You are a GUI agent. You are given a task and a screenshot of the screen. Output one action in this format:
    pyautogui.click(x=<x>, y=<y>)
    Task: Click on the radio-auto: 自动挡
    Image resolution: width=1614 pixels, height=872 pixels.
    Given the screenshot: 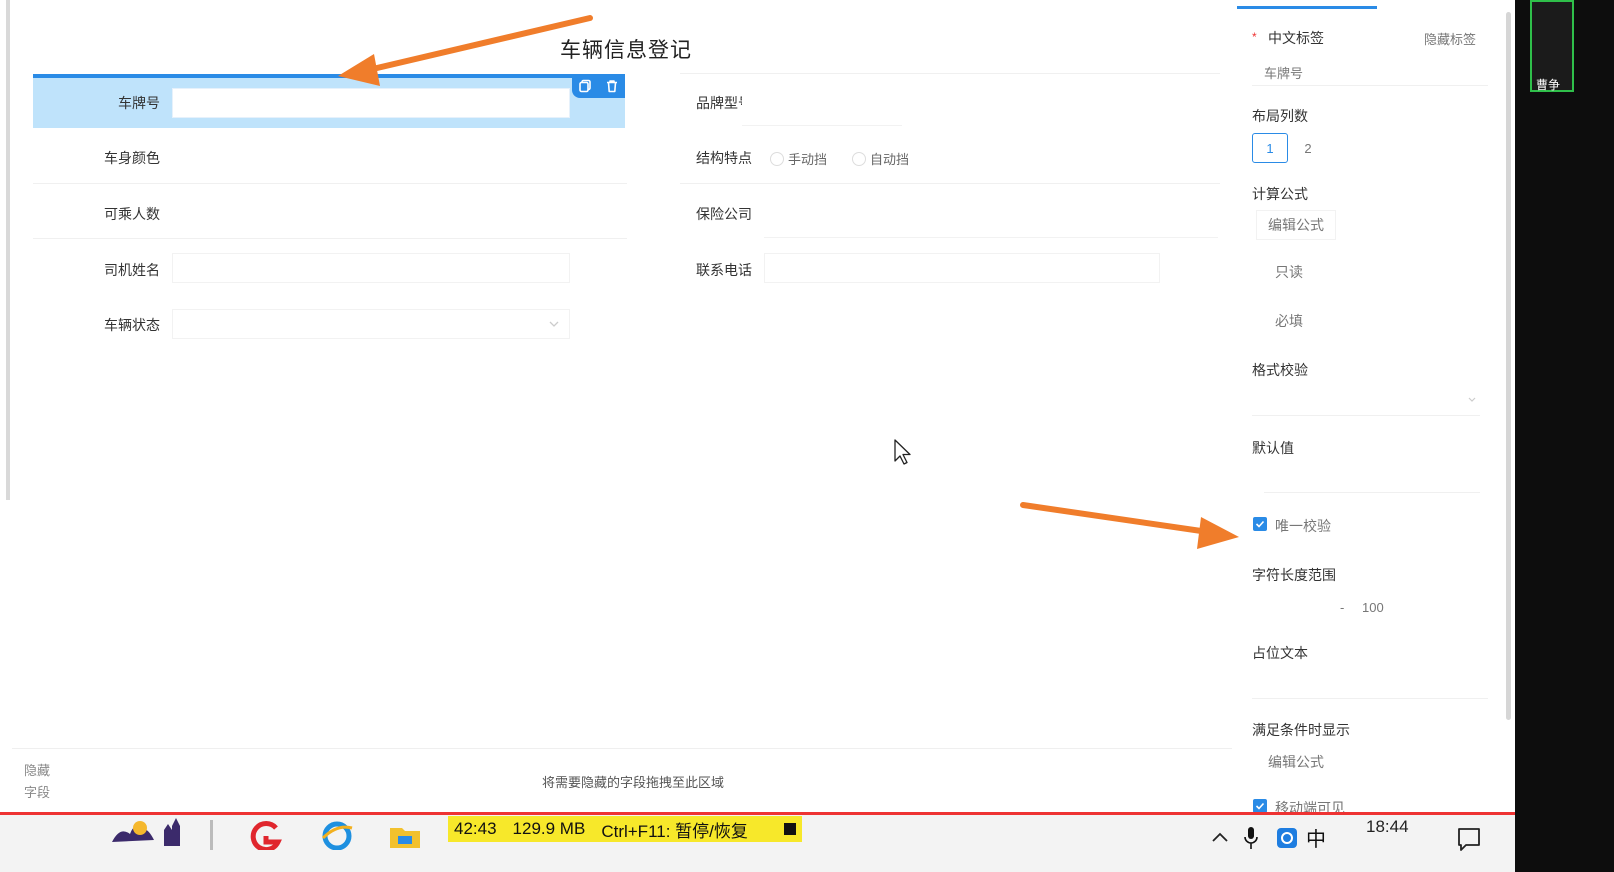 What is the action you would take?
    pyautogui.click(x=880, y=158)
    